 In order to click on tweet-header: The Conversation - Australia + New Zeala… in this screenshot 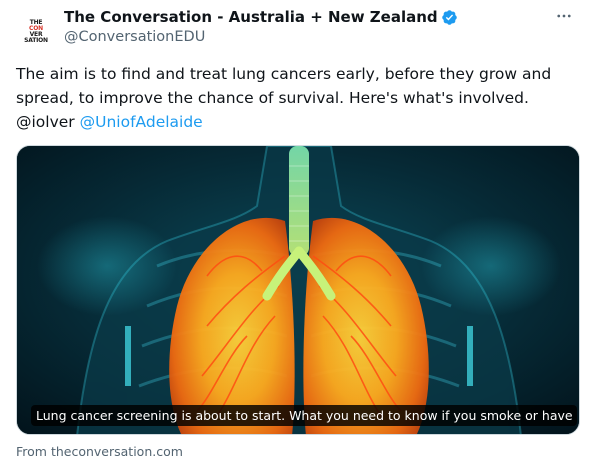, I will do `click(302, 25)`.